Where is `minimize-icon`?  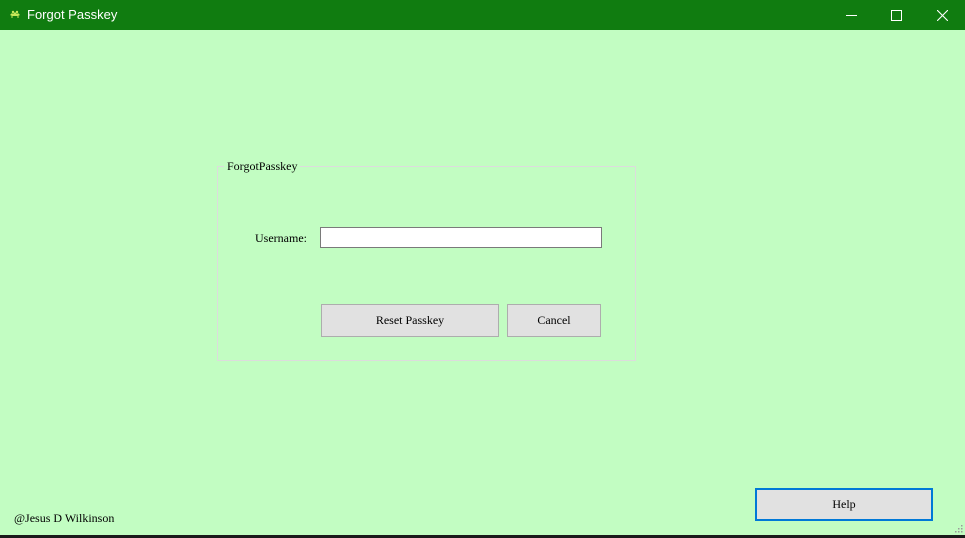
minimize-icon is located at coordinates (851, 15).